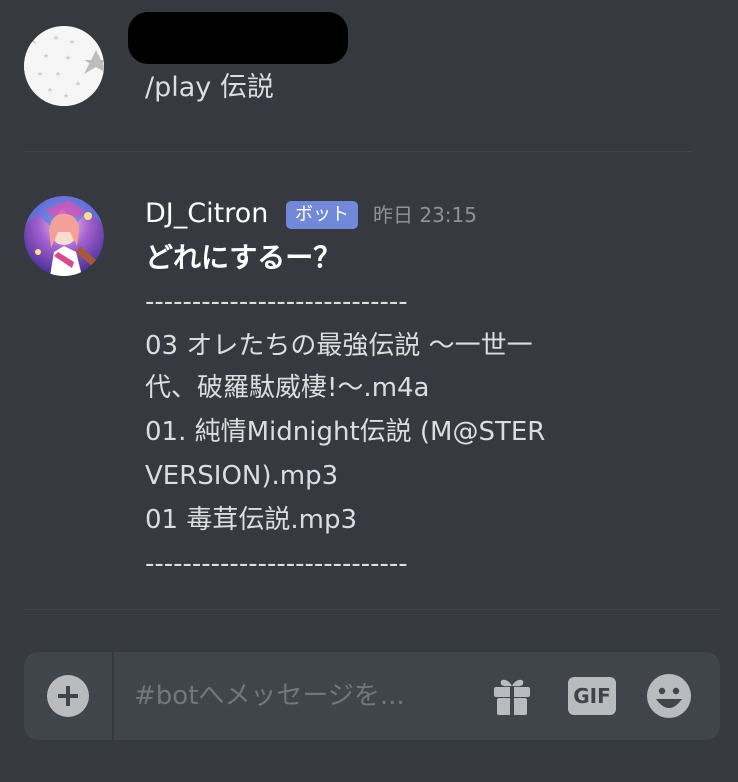 Image resolution: width=738 pixels, height=782 pixels. What do you see at coordinates (242, 476) in the screenshot?
I see `message-line: VERSION).mp3` at bounding box center [242, 476].